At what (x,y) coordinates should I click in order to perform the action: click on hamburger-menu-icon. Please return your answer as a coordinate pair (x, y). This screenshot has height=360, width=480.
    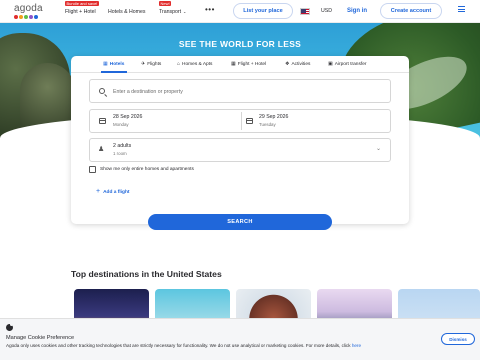
    Looking at the image, I should click on (461, 9).